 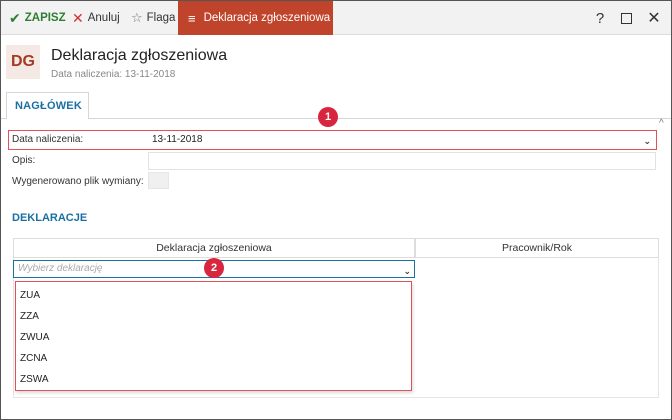 What do you see at coordinates (48, 139) in the screenshot?
I see `date-label: Data naliczenia:` at bounding box center [48, 139].